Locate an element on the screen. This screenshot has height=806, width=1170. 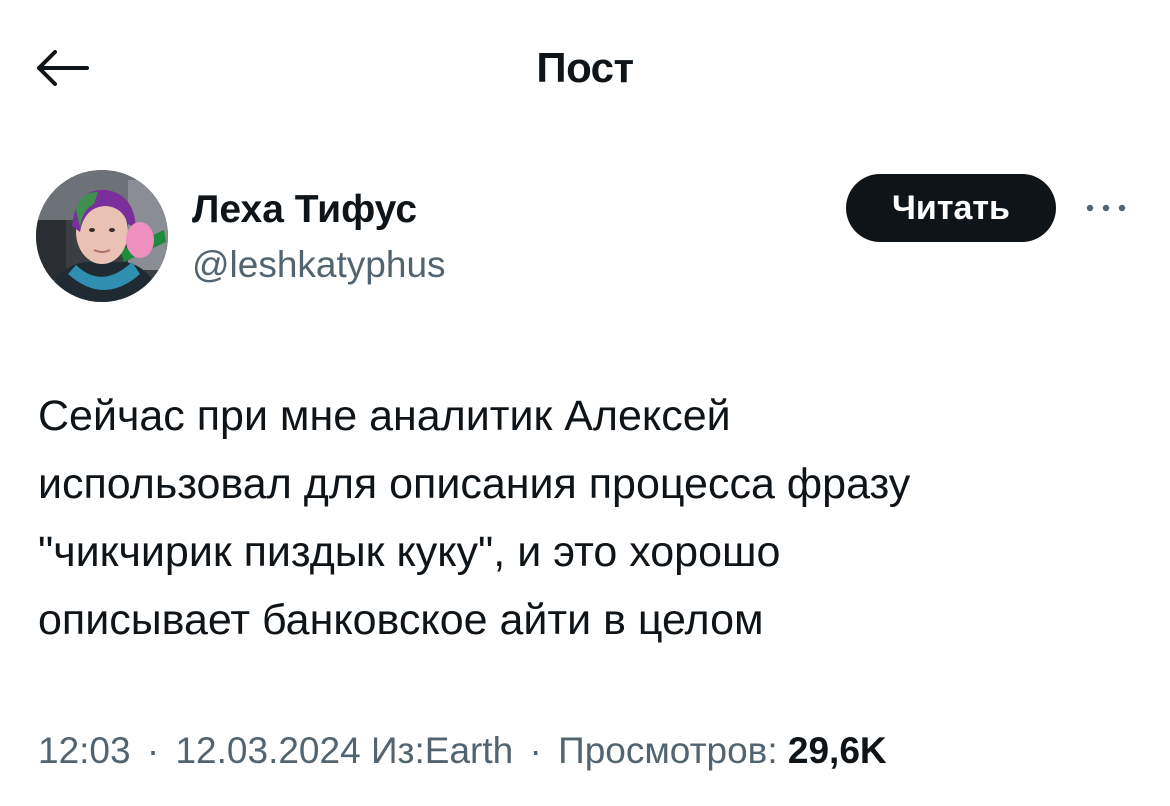
more-options-button is located at coordinates (1106, 208).